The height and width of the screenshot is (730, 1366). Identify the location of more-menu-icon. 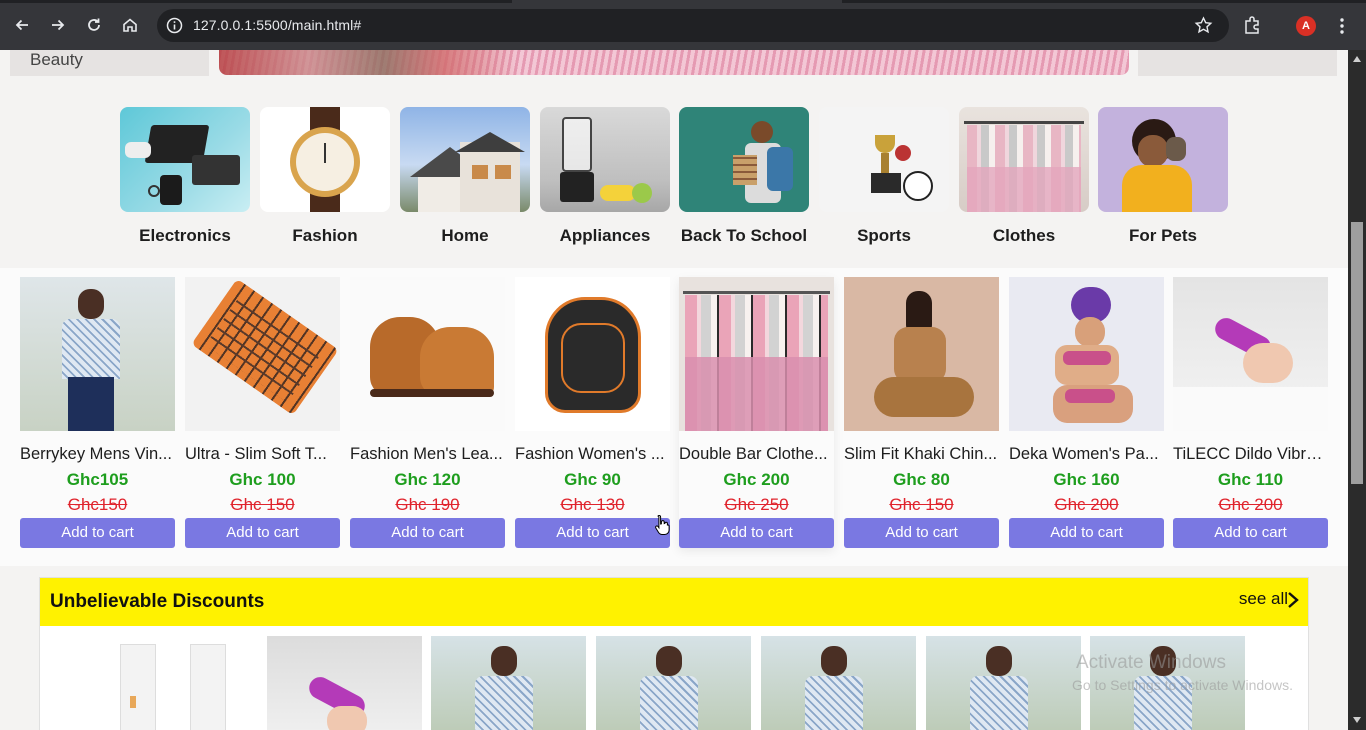
(1342, 26).